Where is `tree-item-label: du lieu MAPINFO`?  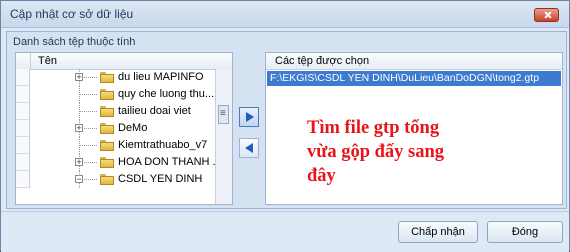
tree-item-label: du lieu MAPINFO is located at coordinates (161, 77).